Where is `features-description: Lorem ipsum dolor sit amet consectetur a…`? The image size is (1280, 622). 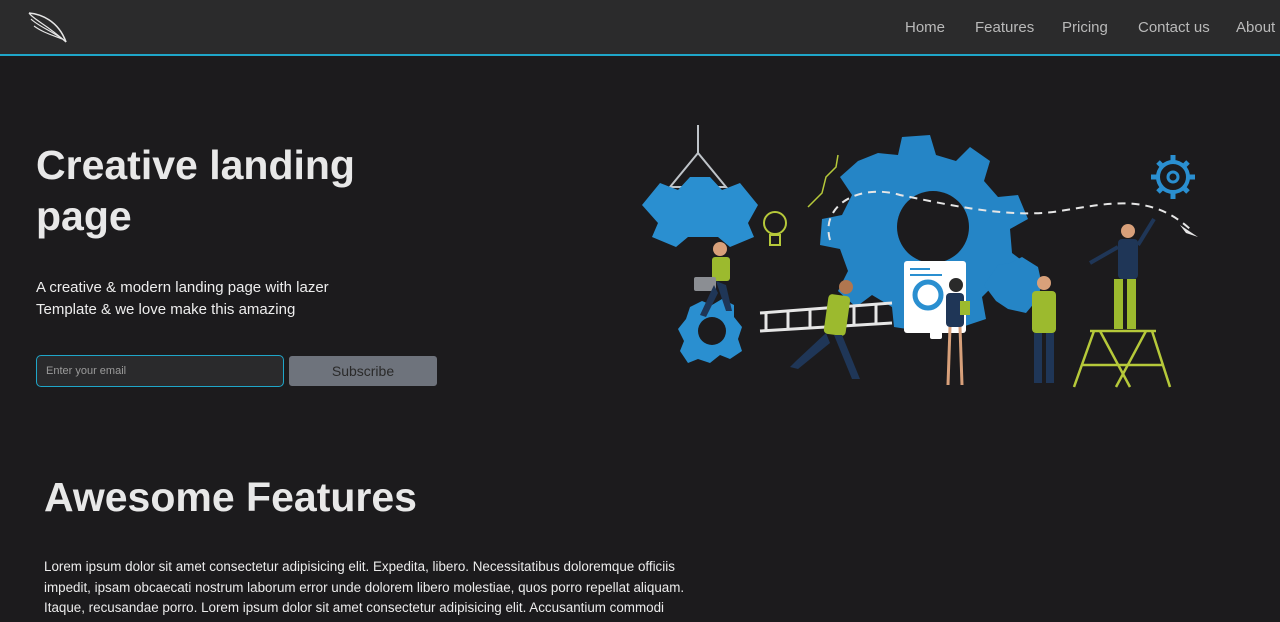
features-description: Lorem ipsum dolor sit amet consectetur a… is located at coordinates (364, 587).